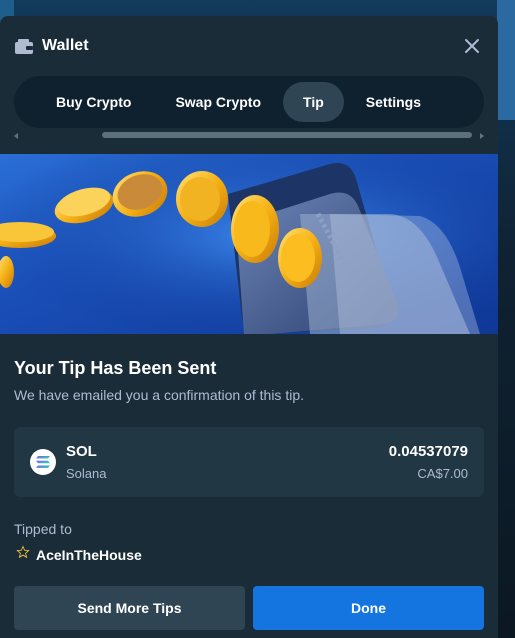  I want to click on crypto-amount: 0.04537079, so click(428, 451).